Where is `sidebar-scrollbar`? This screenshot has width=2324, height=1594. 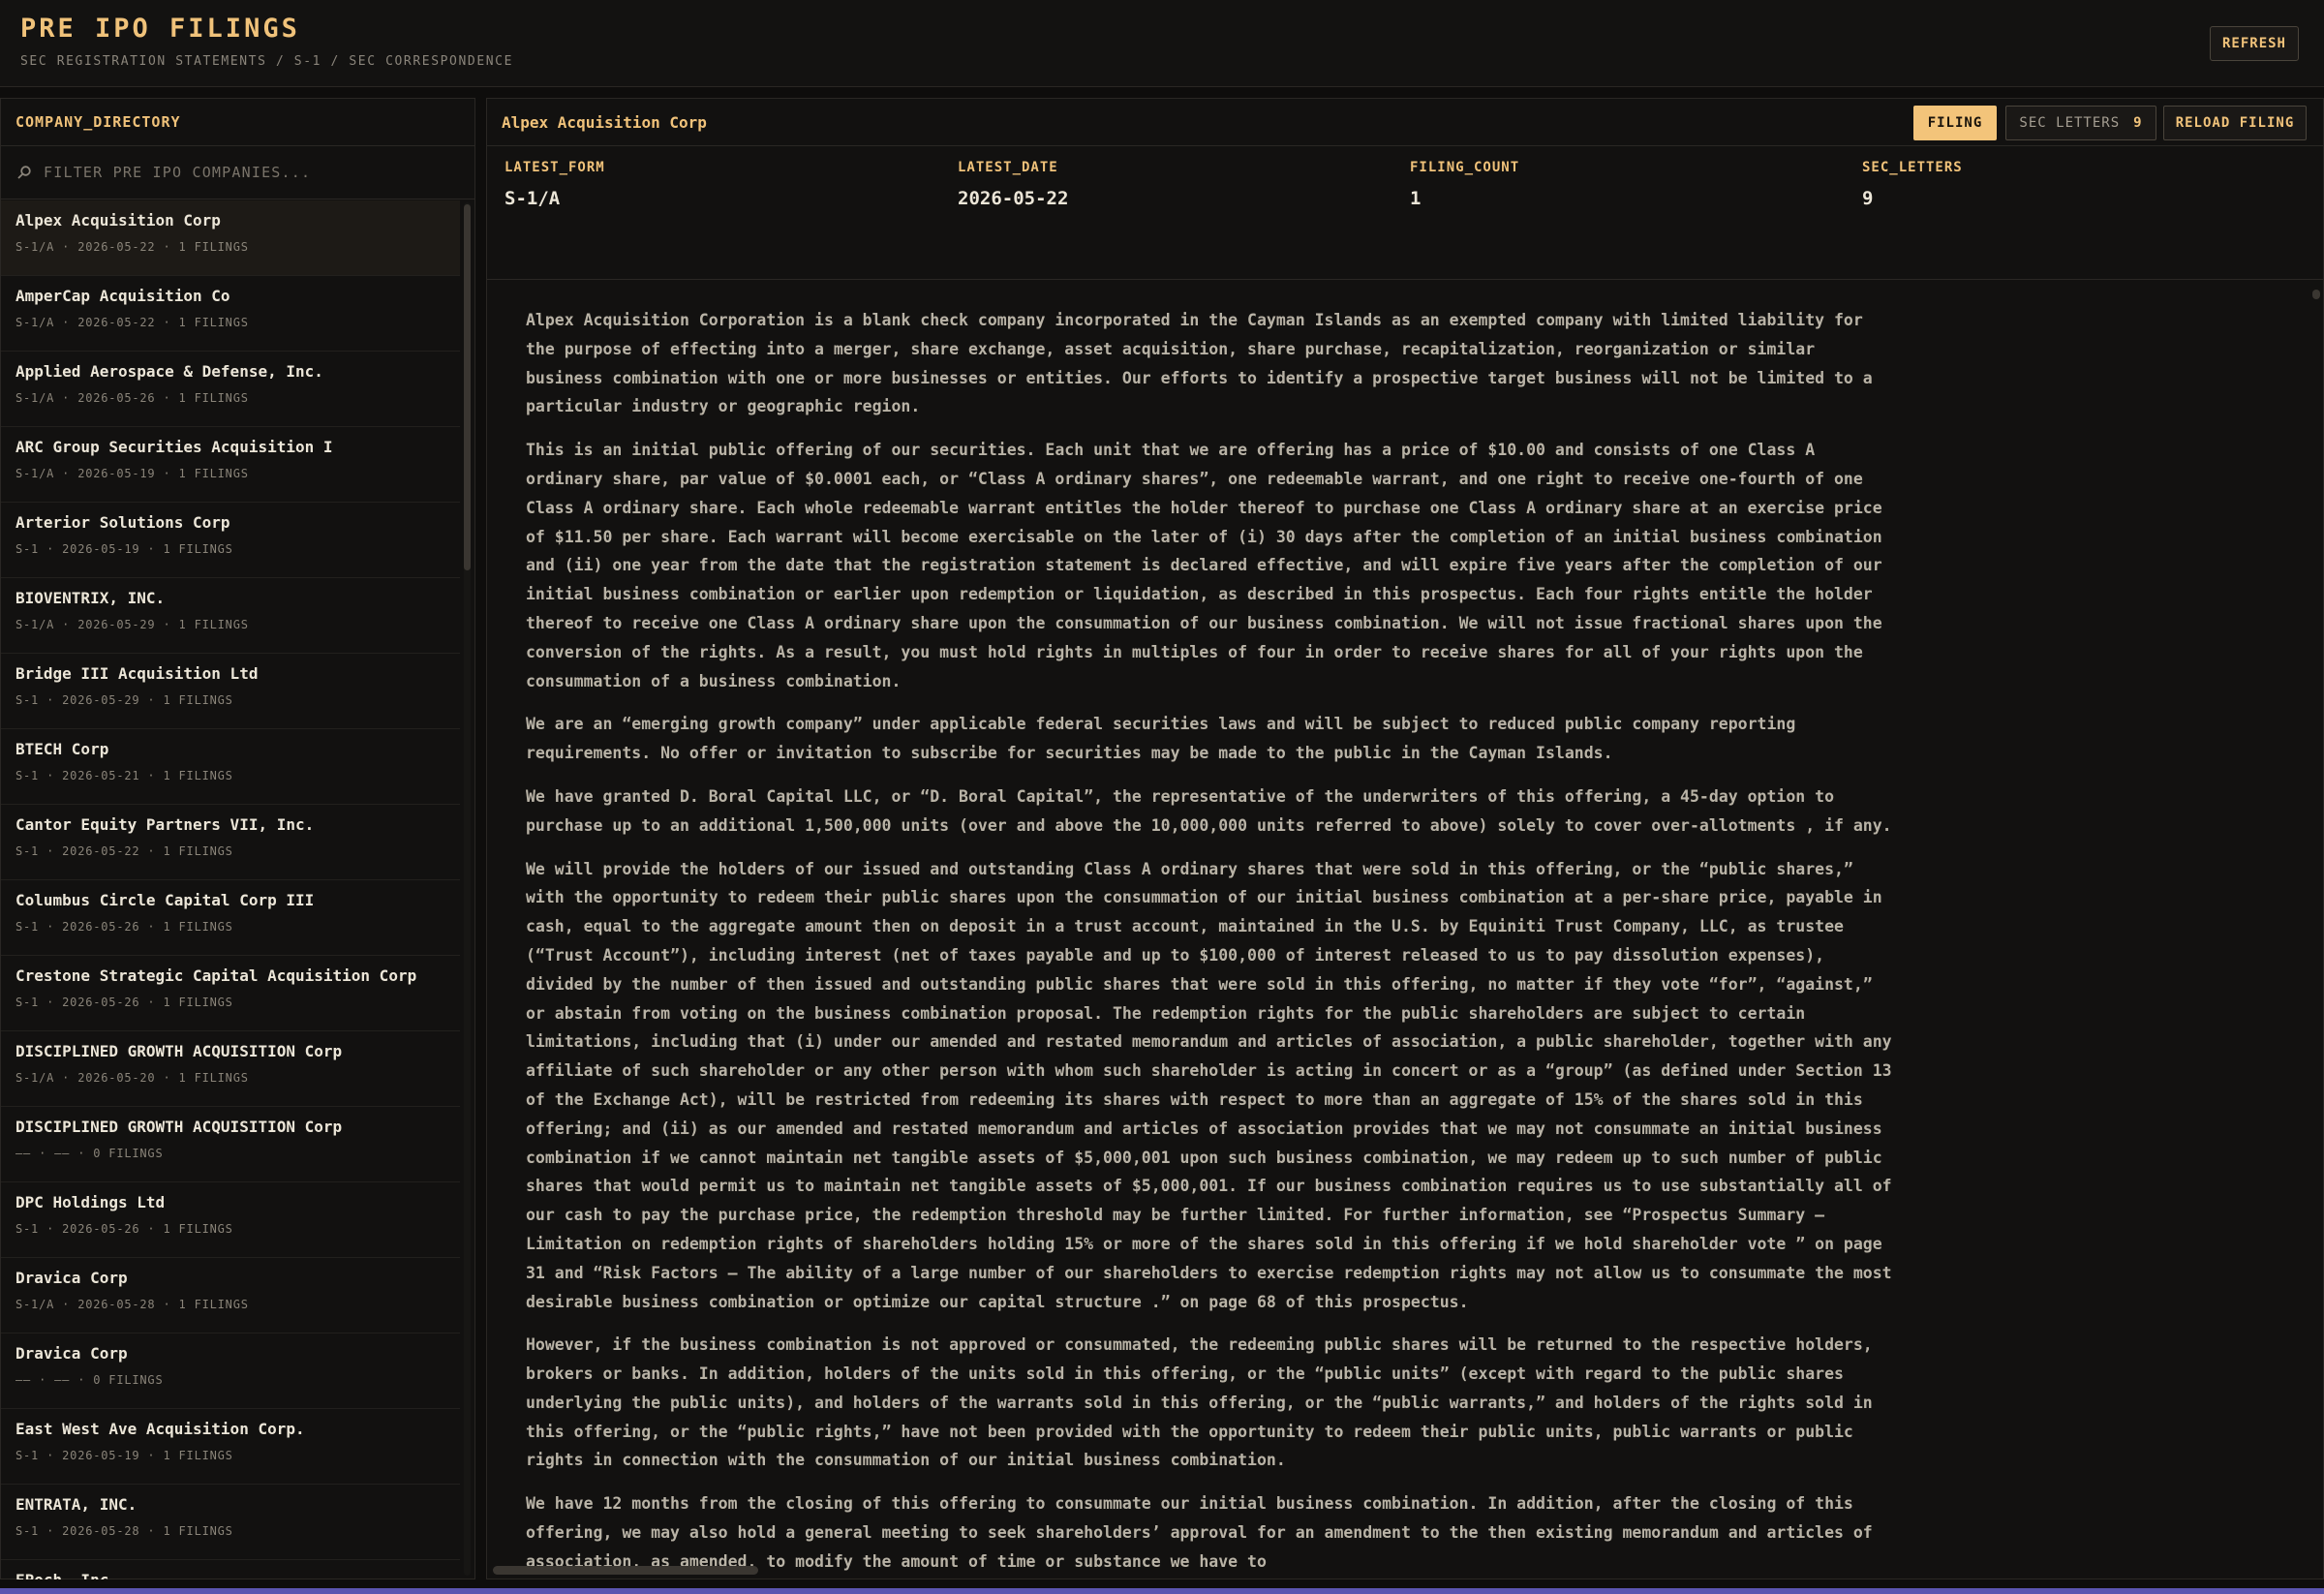
sidebar-scrollbar is located at coordinates (468, 889).